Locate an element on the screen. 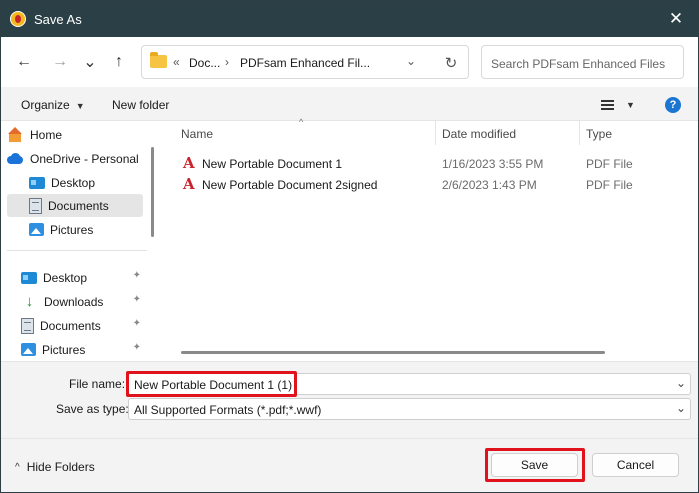 This screenshot has width=699, height=493. downloads-icon: ↓ is located at coordinates (29, 301).